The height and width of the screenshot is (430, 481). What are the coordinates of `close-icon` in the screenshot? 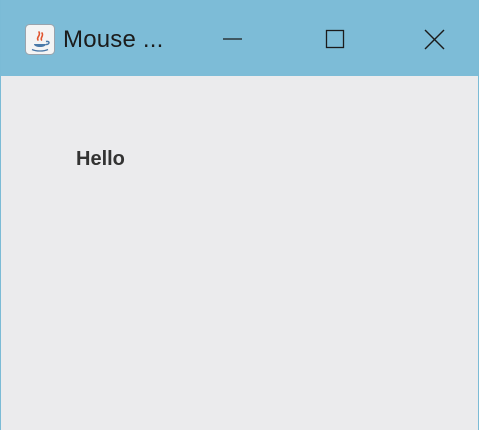 It's located at (434, 39).